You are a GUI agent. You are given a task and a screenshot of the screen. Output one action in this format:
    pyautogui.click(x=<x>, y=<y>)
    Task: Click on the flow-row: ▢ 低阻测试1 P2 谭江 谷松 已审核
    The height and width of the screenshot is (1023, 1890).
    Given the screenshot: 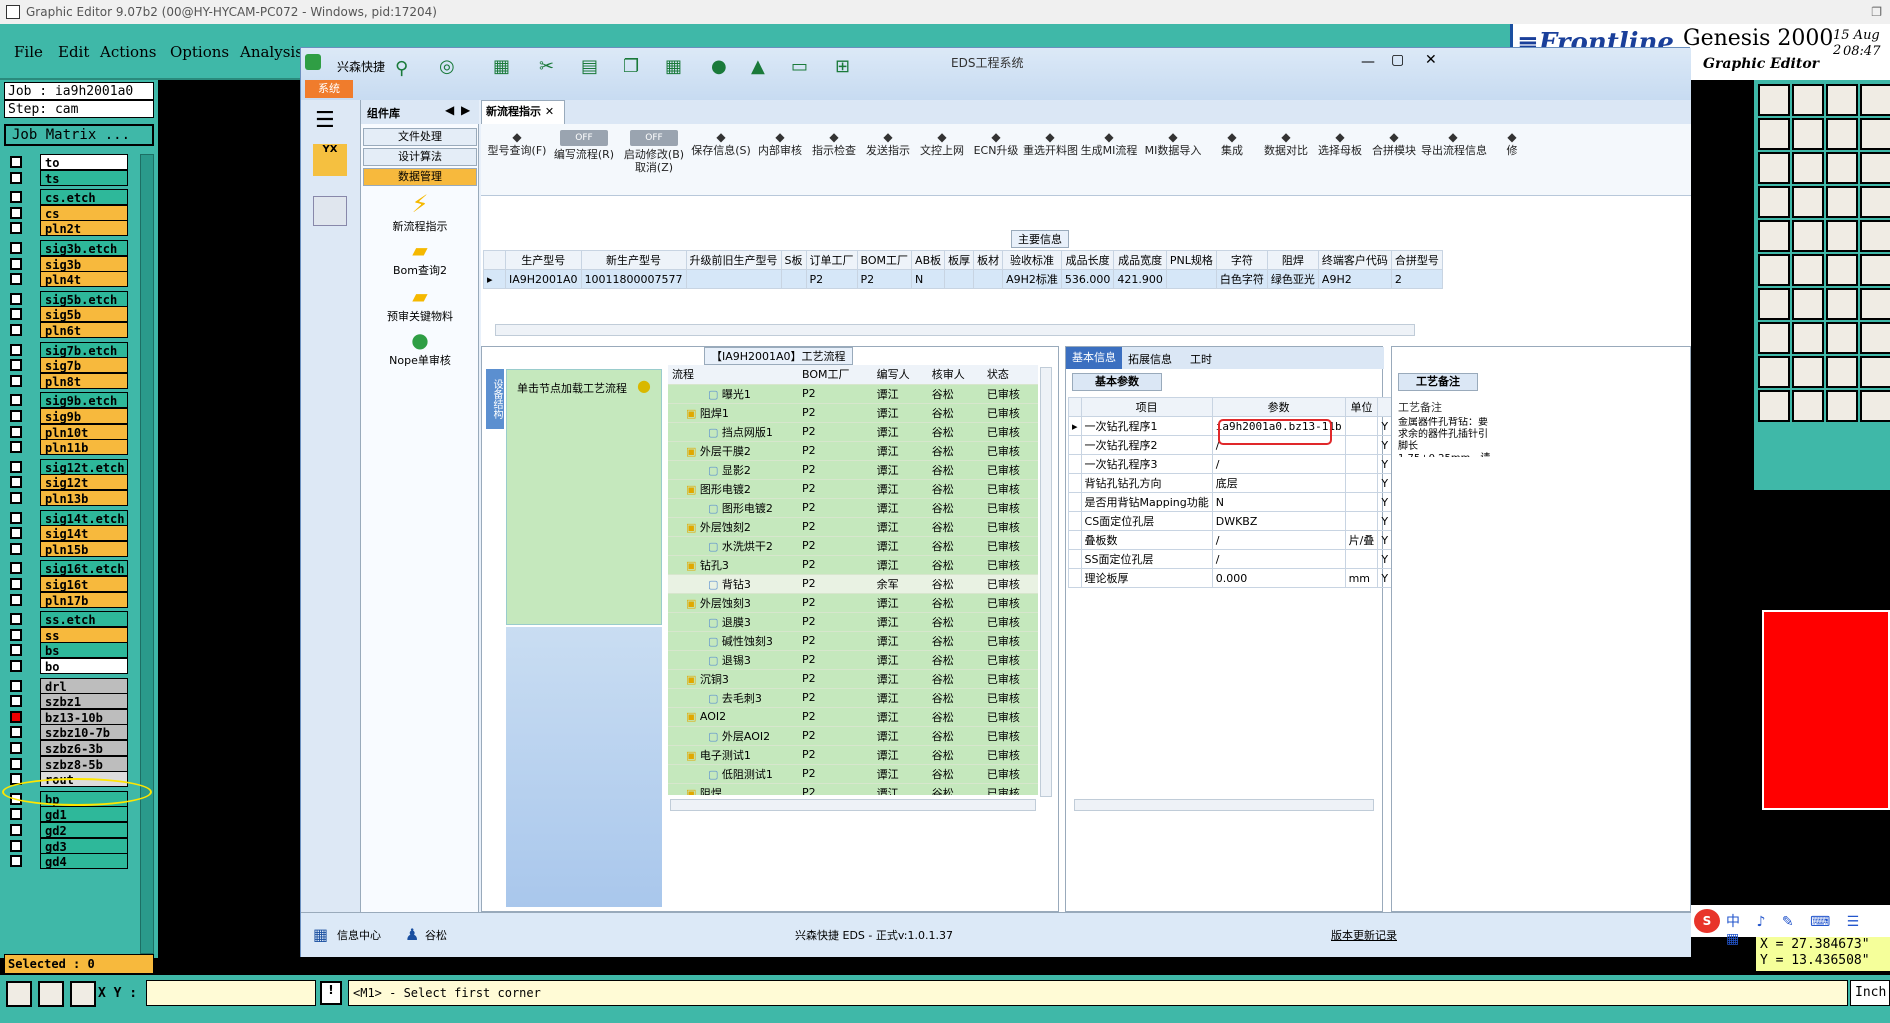 What is the action you would take?
    pyautogui.click(x=853, y=774)
    